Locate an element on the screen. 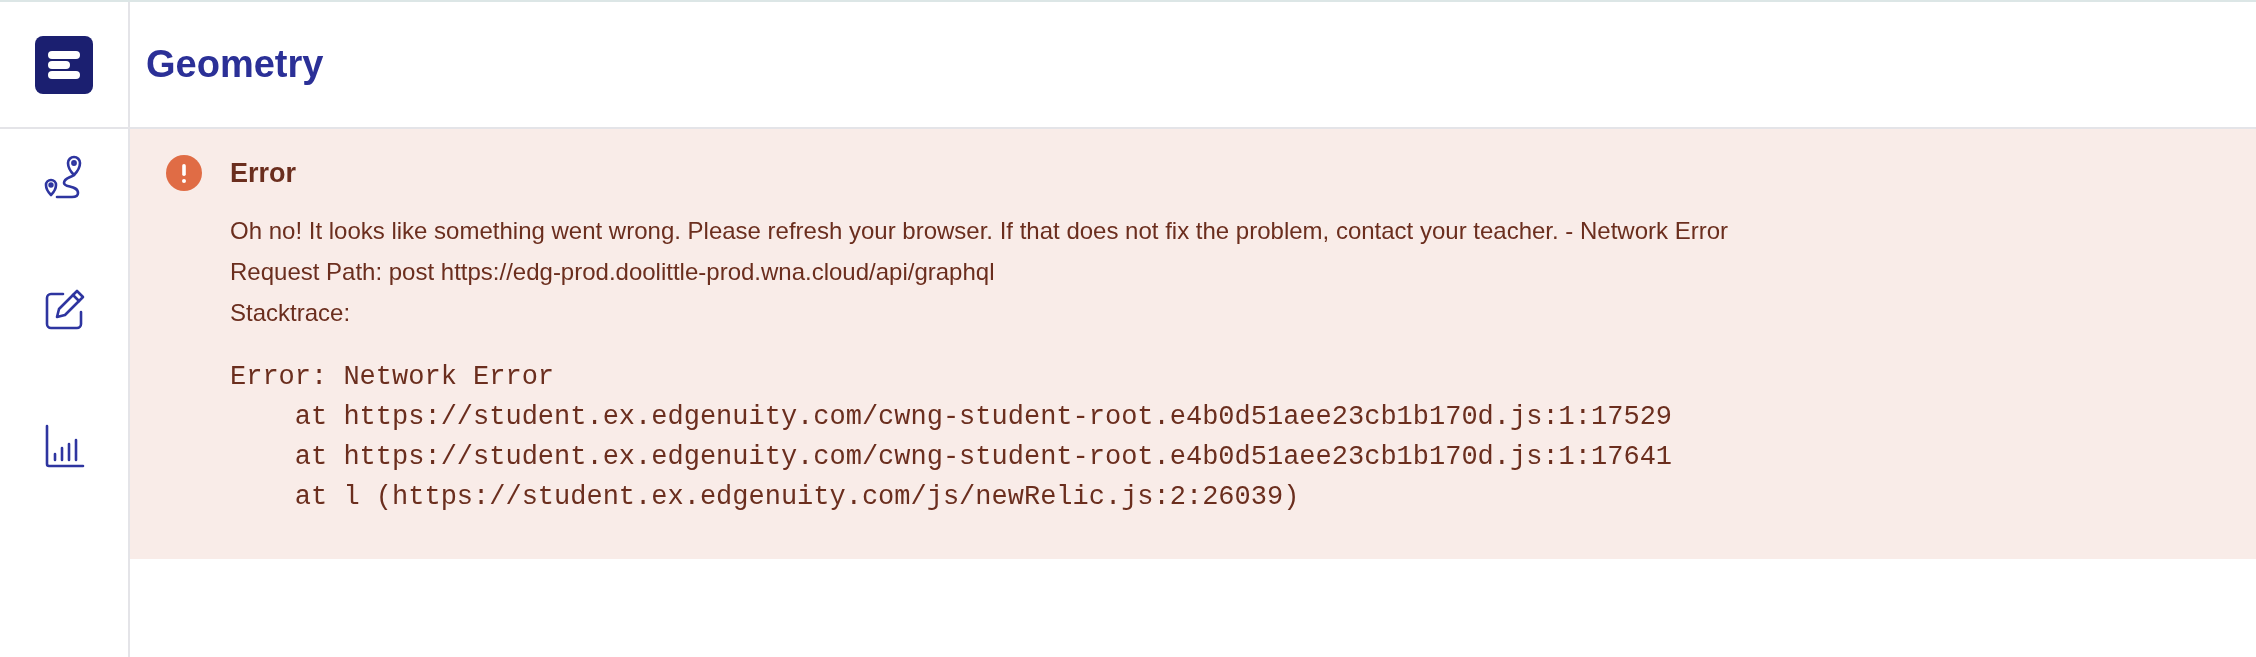  stack-trace-line: Error: Network Error is located at coordinates (393, 377).